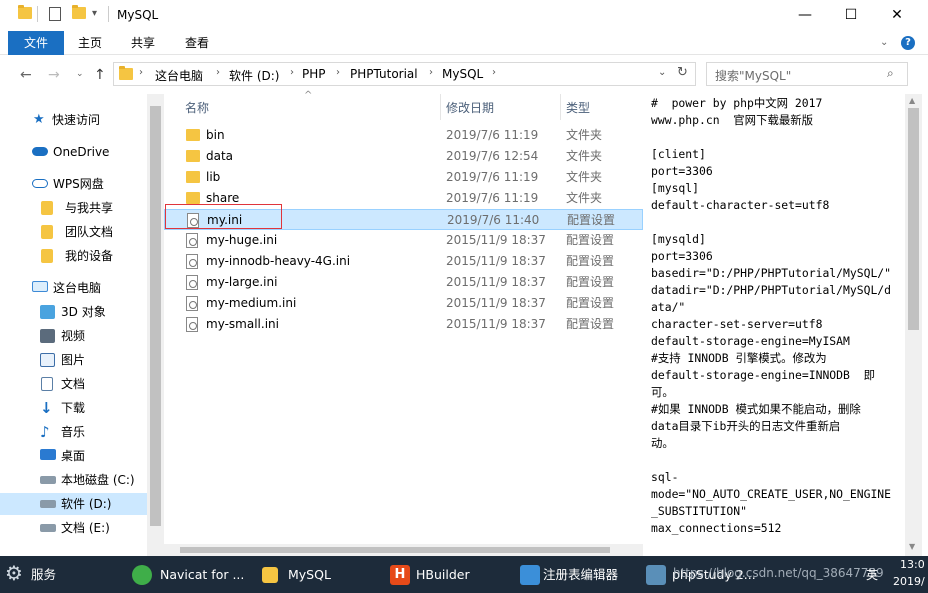 This screenshot has height=593, width=928. I want to click on new-folder-icon, so click(79, 13).